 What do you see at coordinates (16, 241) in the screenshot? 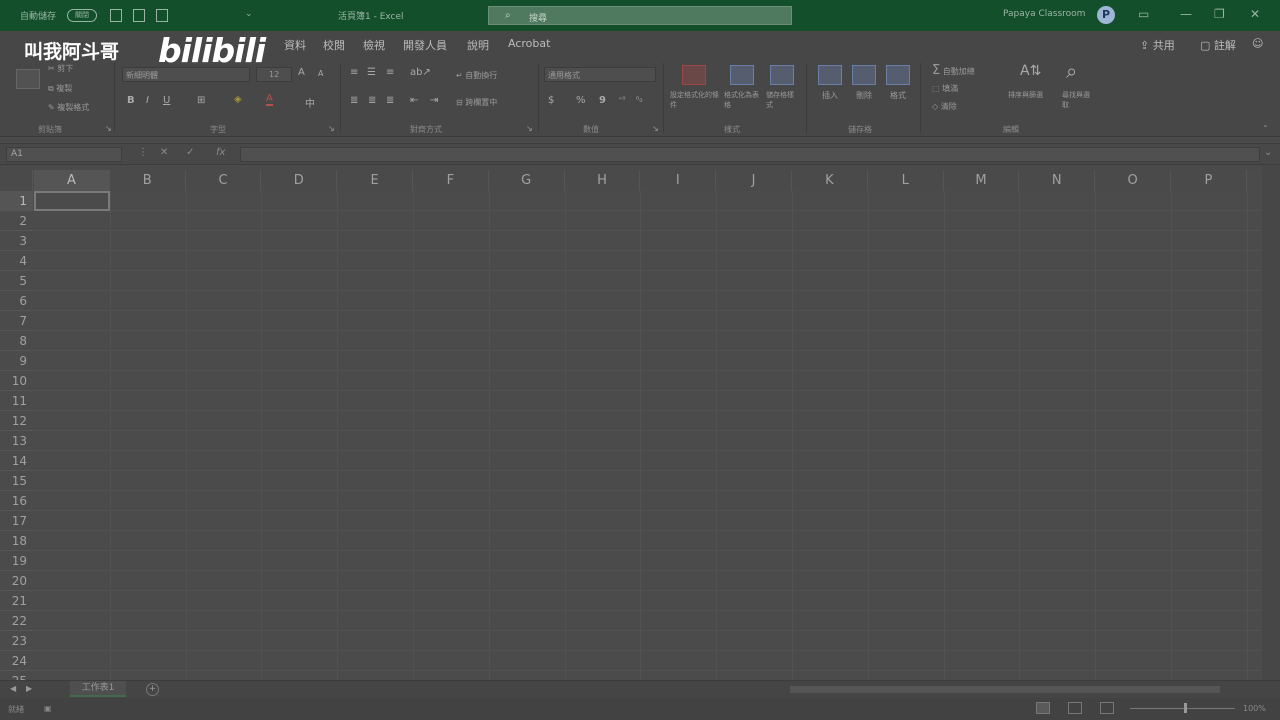
I see `row-header: 3` at bounding box center [16, 241].